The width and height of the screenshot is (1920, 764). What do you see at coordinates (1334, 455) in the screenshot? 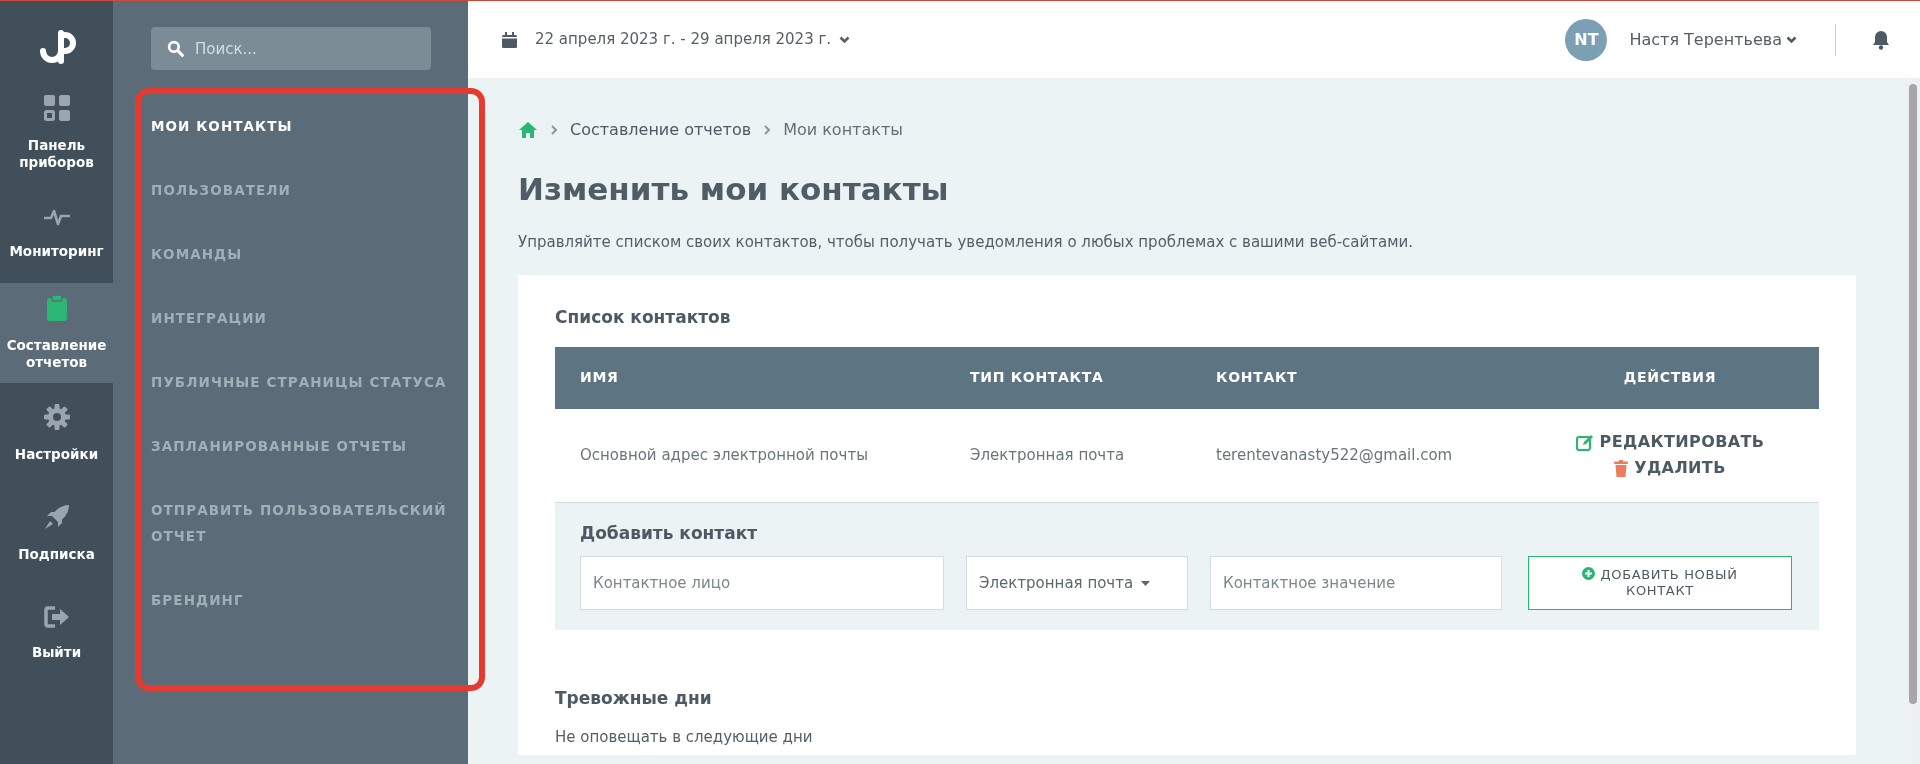
I see `table-cell-text: terentevanasty522@gmail.com` at bounding box center [1334, 455].